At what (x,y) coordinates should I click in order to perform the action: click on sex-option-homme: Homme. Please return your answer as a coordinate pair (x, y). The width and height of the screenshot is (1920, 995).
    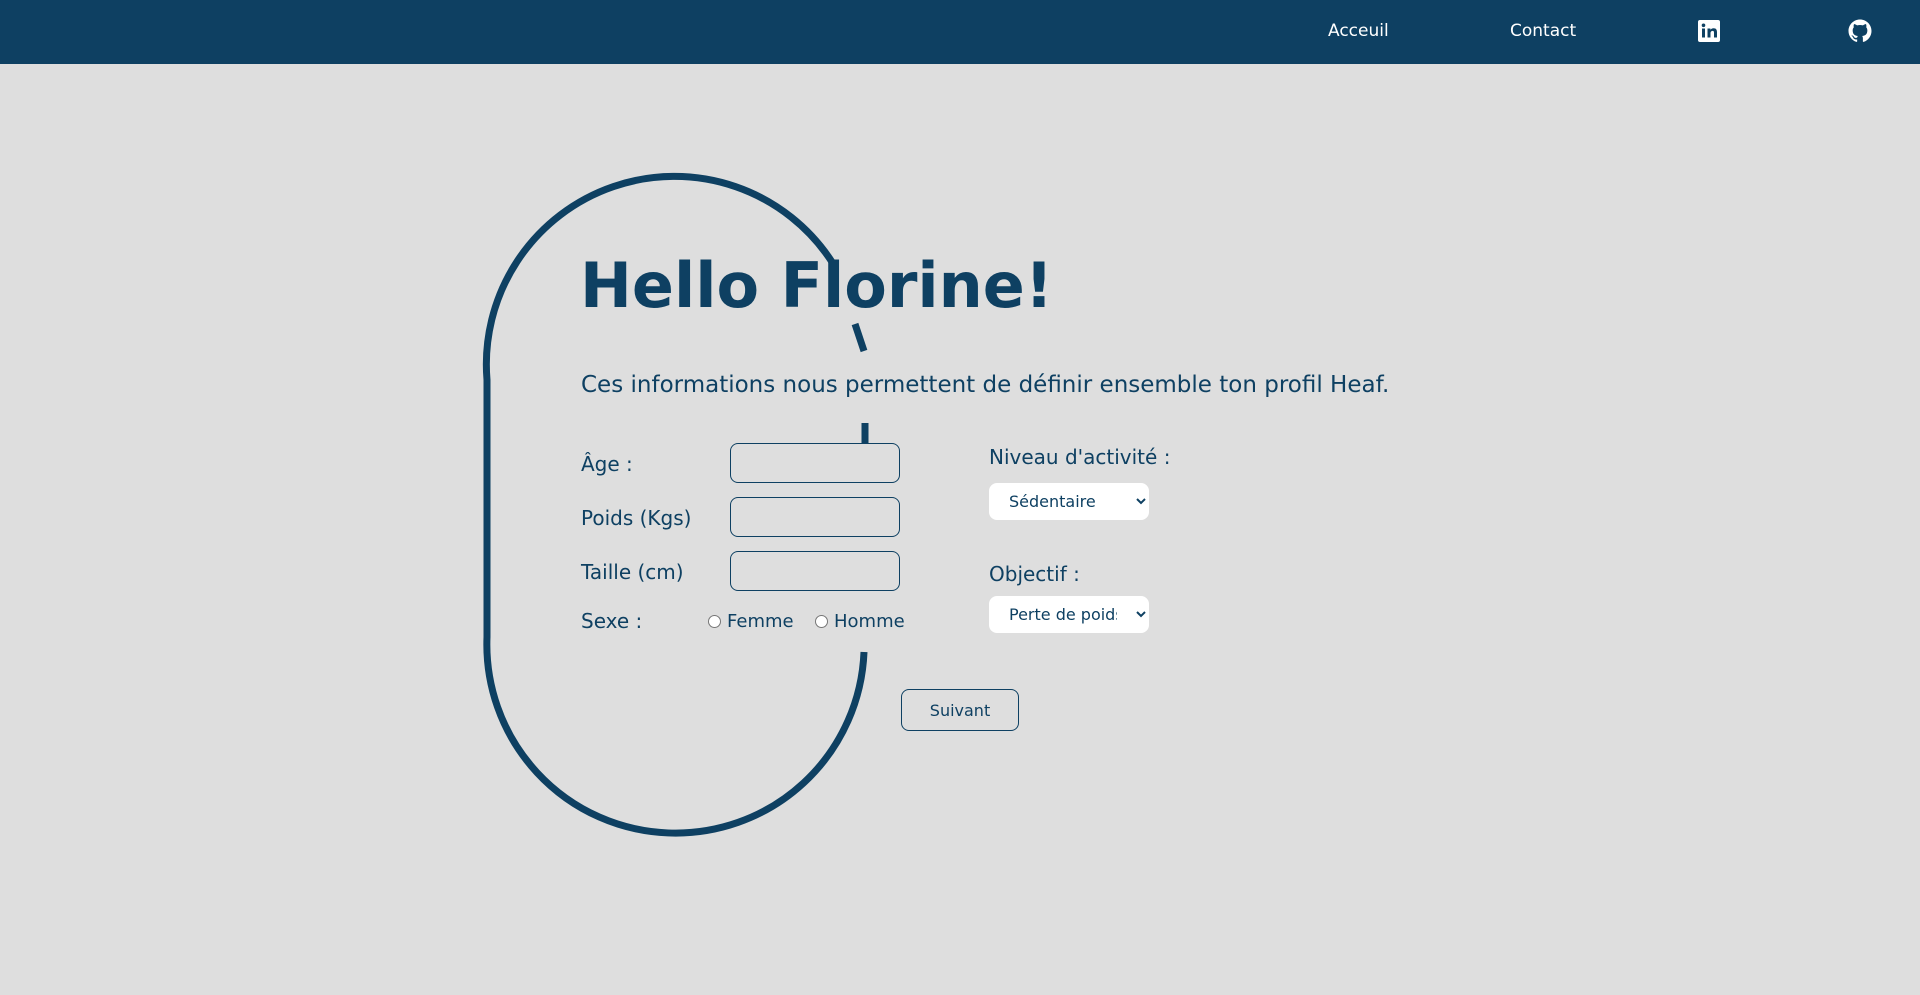
    Looking at the image, I should click on (860, 621).